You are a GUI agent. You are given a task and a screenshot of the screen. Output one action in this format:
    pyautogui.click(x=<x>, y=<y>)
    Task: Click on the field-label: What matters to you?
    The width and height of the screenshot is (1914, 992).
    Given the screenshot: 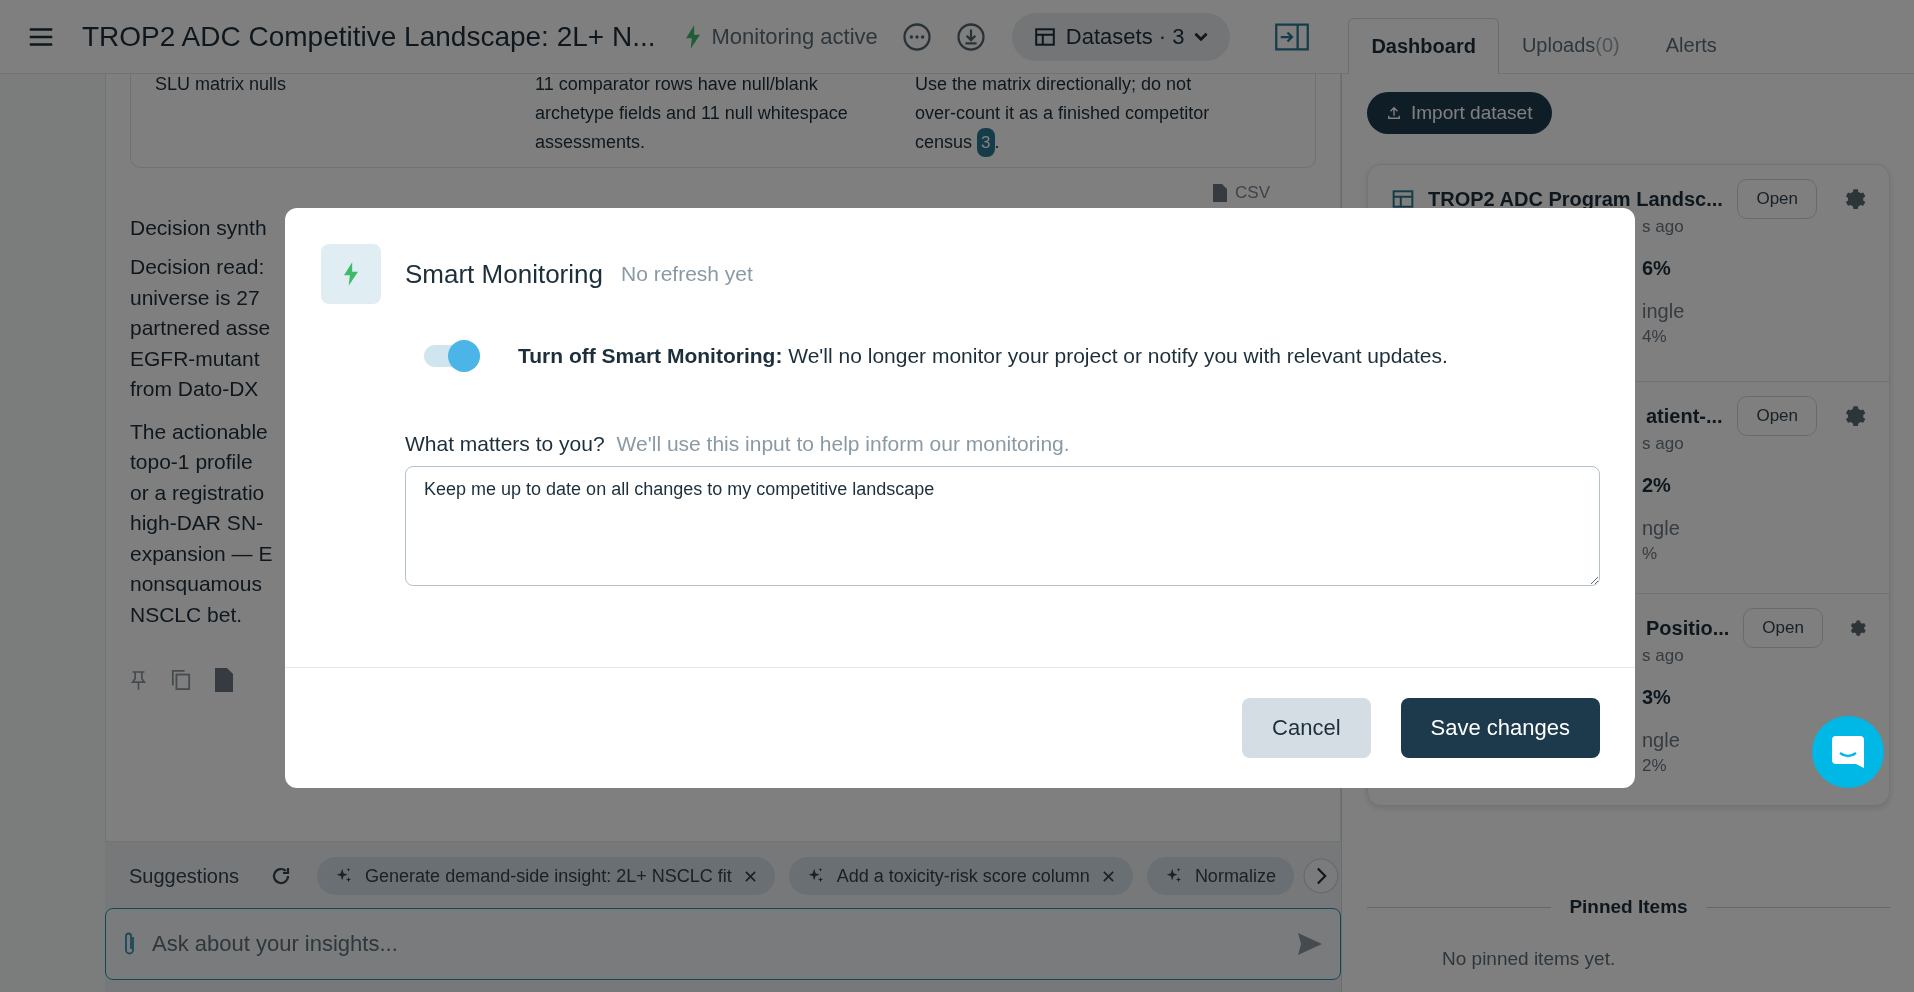 What is the action you would take?
    pyautogui.click(x=505, y=444)
    